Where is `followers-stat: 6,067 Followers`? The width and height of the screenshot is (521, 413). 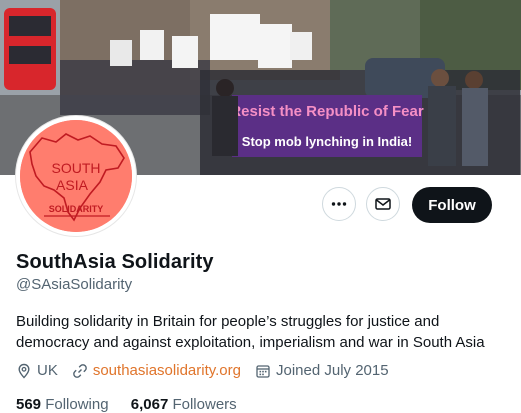 followers-stat: 6,067 Followers is located at coordinates (184, 404).